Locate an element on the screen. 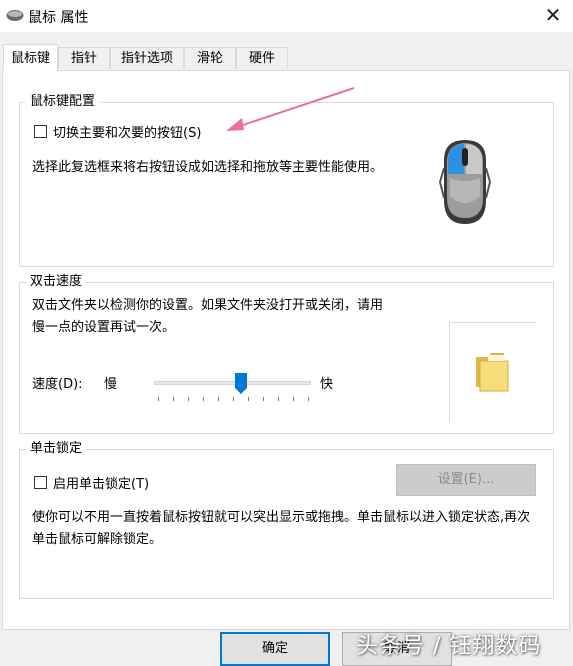 The width and height of the screenshot is (573, 666). tab-buttons: 鼠标键 is located at coordinates (30, 57).